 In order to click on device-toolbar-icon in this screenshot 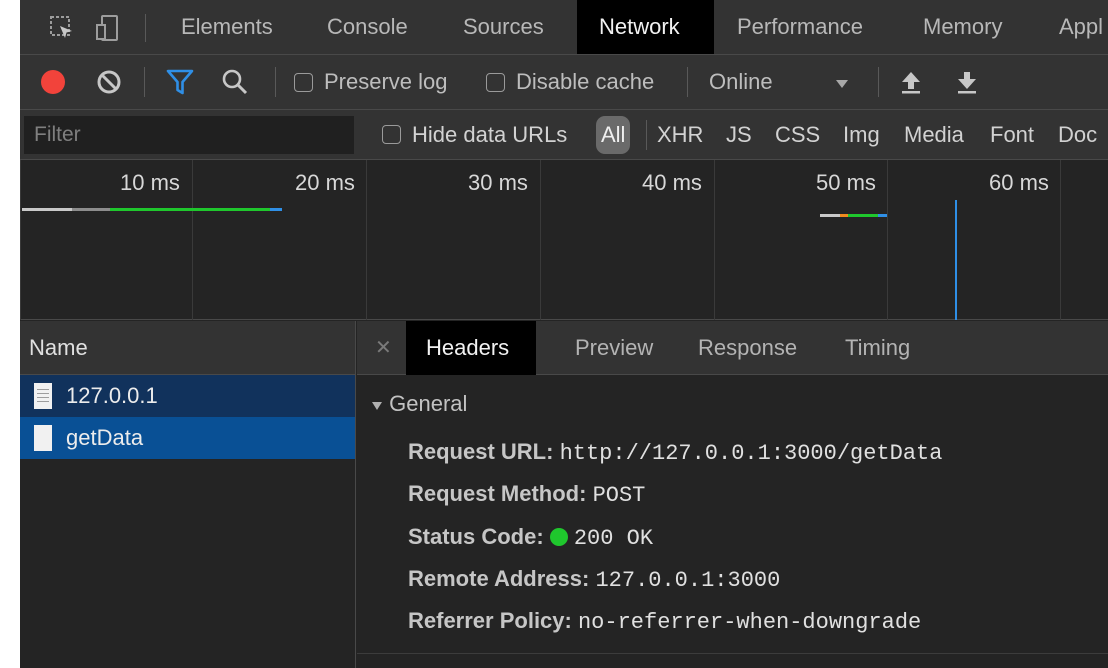, I will do `click(108, 28)`.